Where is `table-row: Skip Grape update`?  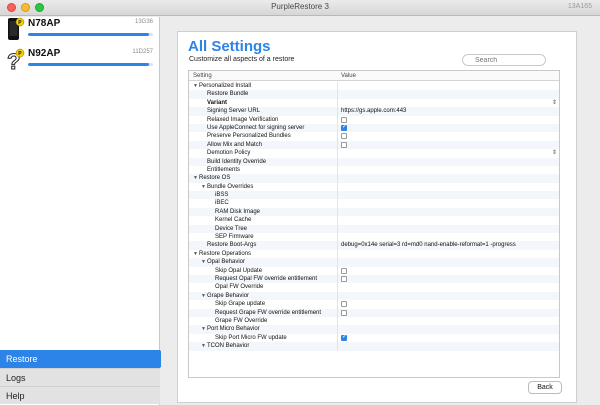 table-row: Skip Grape update is located at coordinates (374, 304).